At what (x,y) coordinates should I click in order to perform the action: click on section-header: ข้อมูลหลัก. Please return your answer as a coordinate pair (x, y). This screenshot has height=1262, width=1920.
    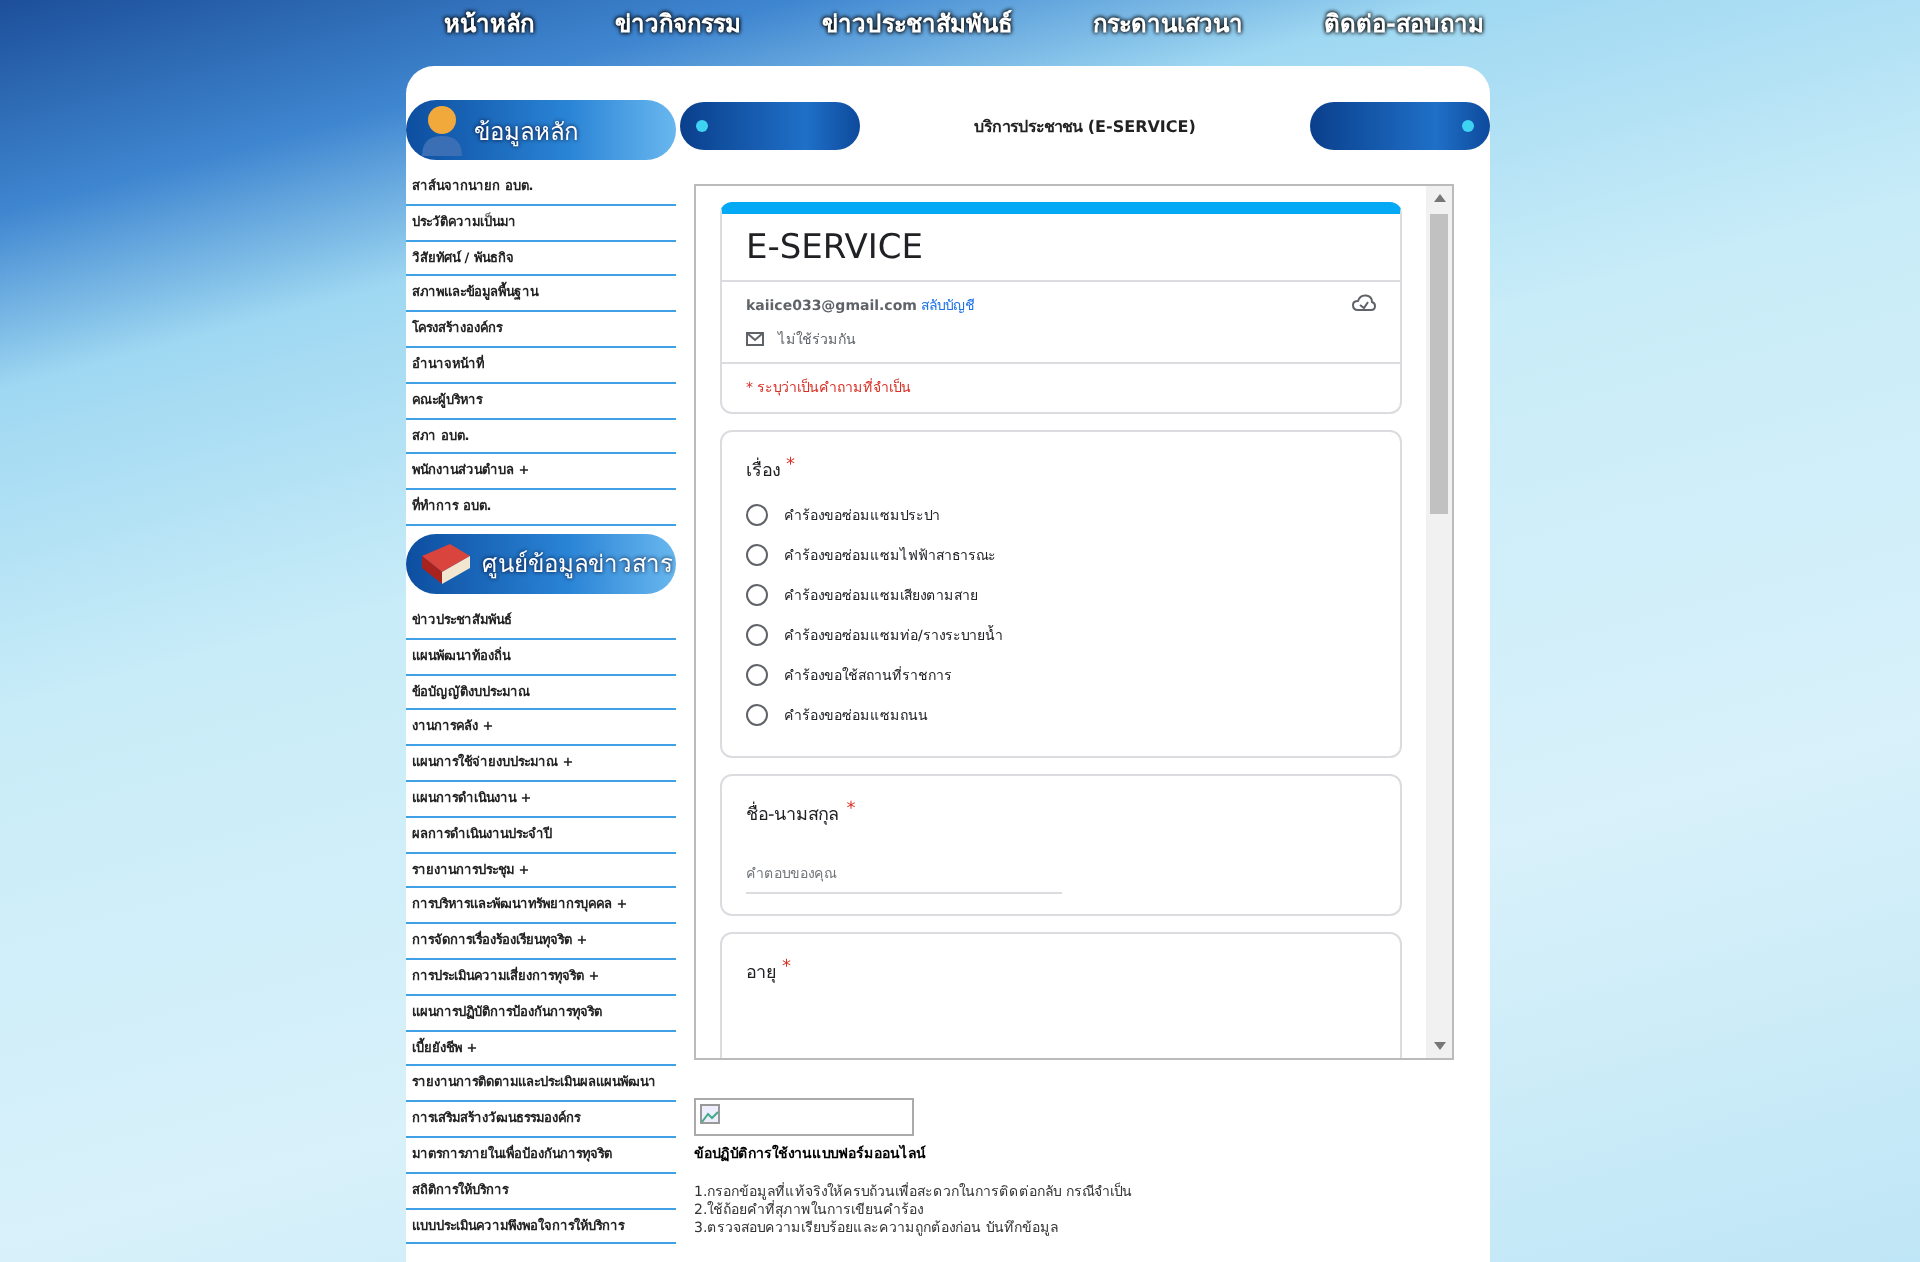
    Looking at the image, I should click on (541, 130).